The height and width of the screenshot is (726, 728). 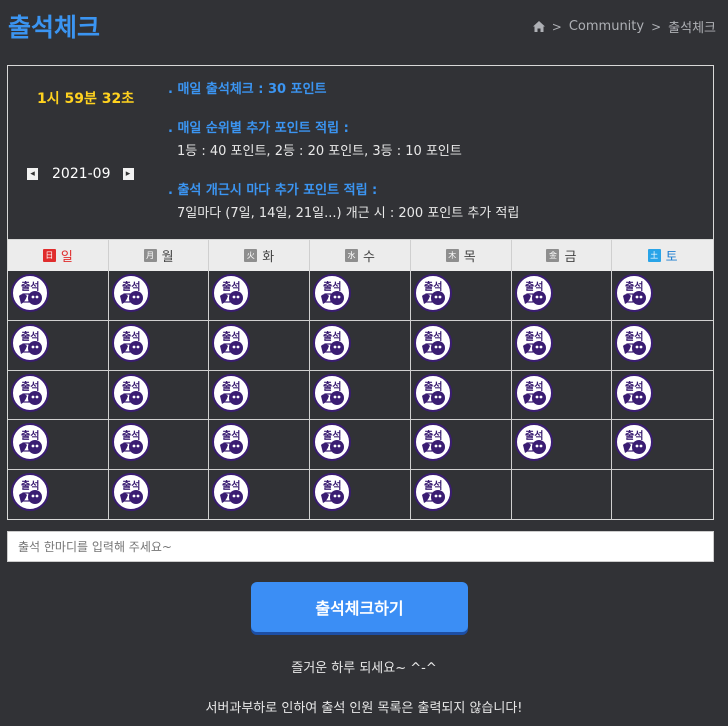 What do you see at coordinates (167, 257) in the screenshot?
I see `weekday-label: 월` at bounding box center [167, 257].